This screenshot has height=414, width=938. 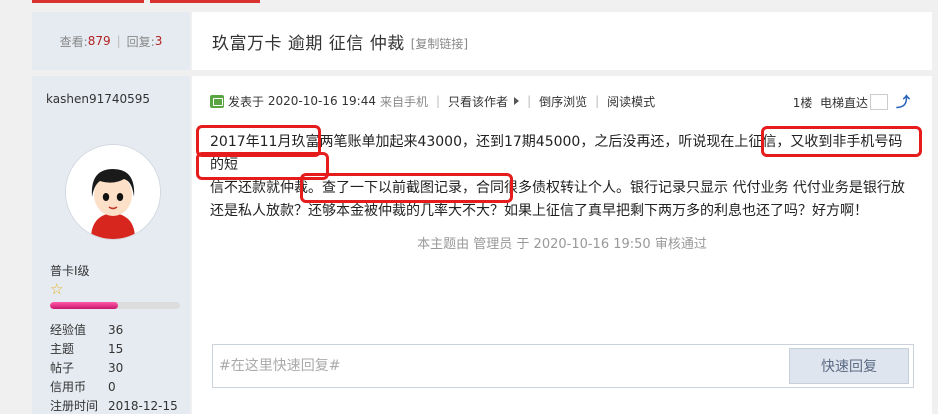 What do you see at coordinates (87, 349) in the screenshot?
I see `stat-topics: 主题 15` at bounding box center [87, 349].